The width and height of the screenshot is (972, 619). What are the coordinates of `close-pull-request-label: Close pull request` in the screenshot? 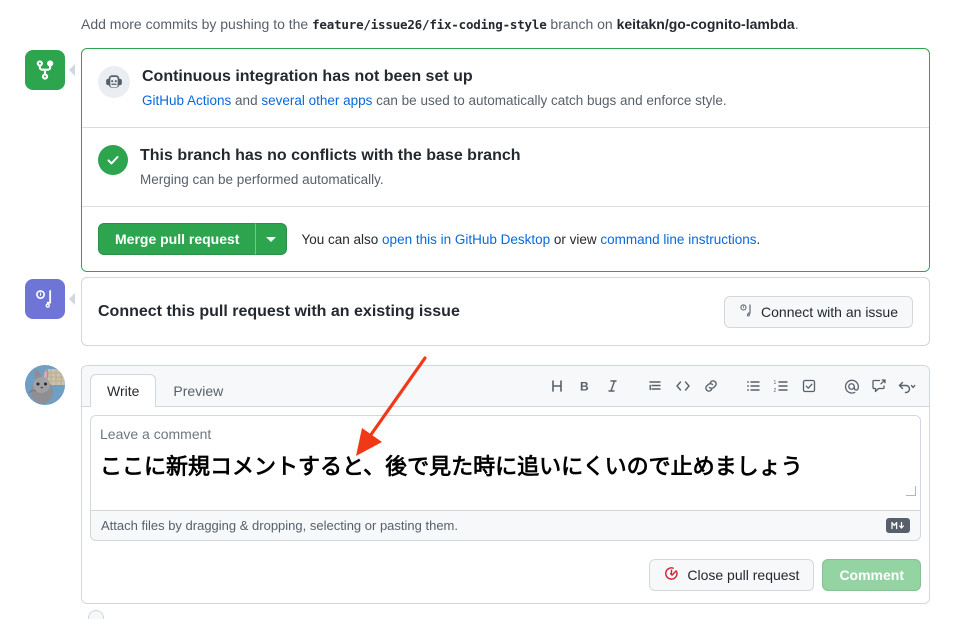 It's located at (743, 575).